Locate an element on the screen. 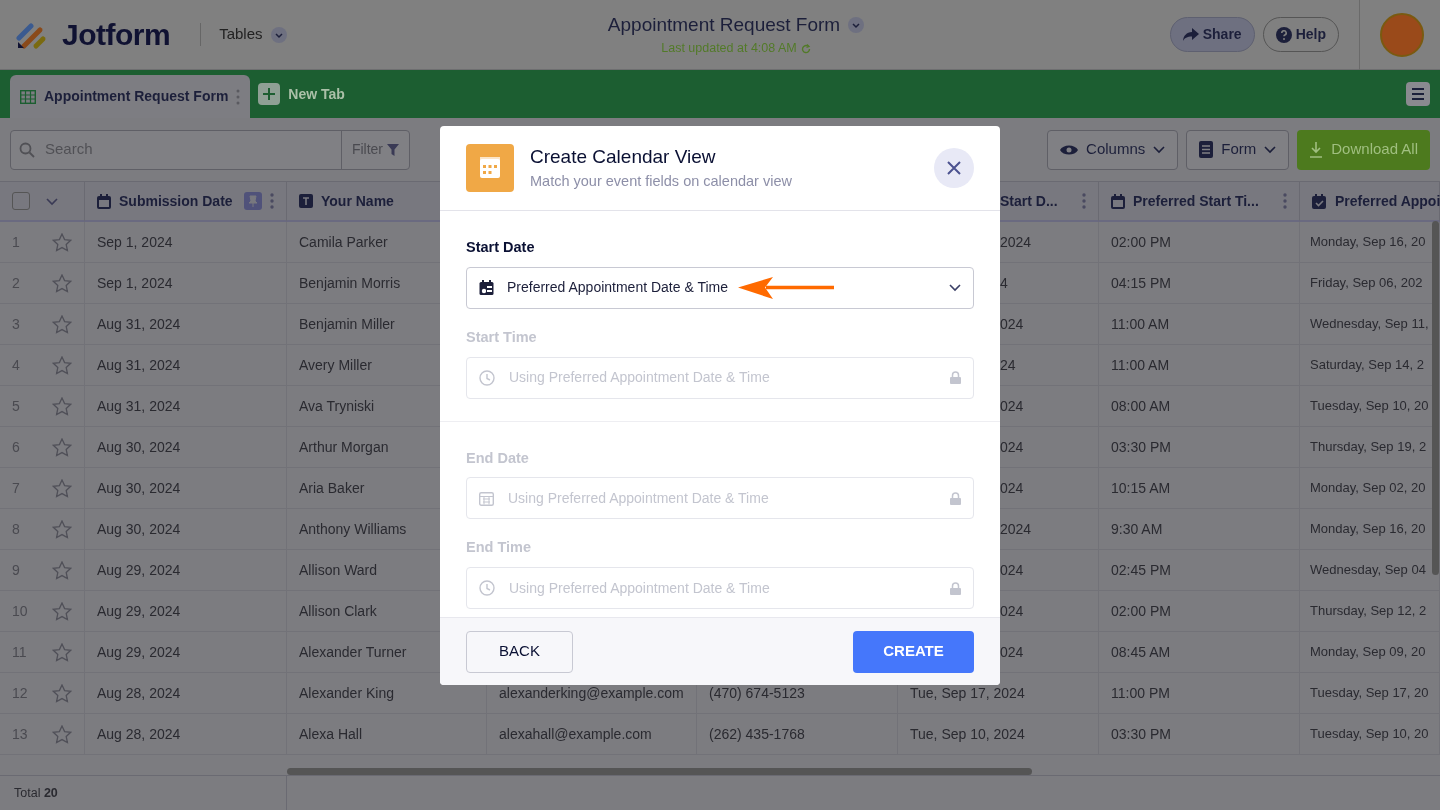 Image resolution: width=1440 pixels, height=810 pixels. app-menu: Tables is located at coordinates (243, 34).